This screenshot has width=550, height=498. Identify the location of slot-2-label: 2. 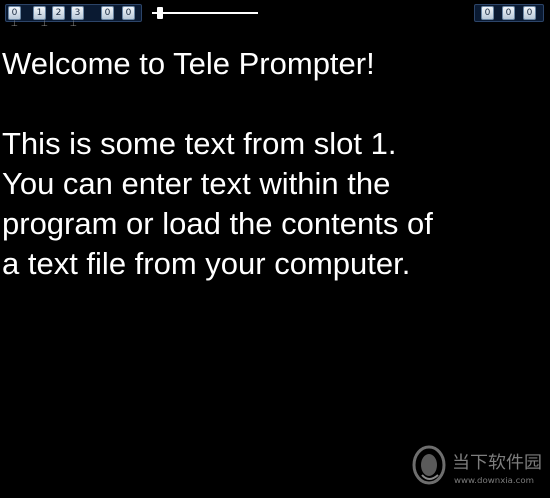
(58, 13).